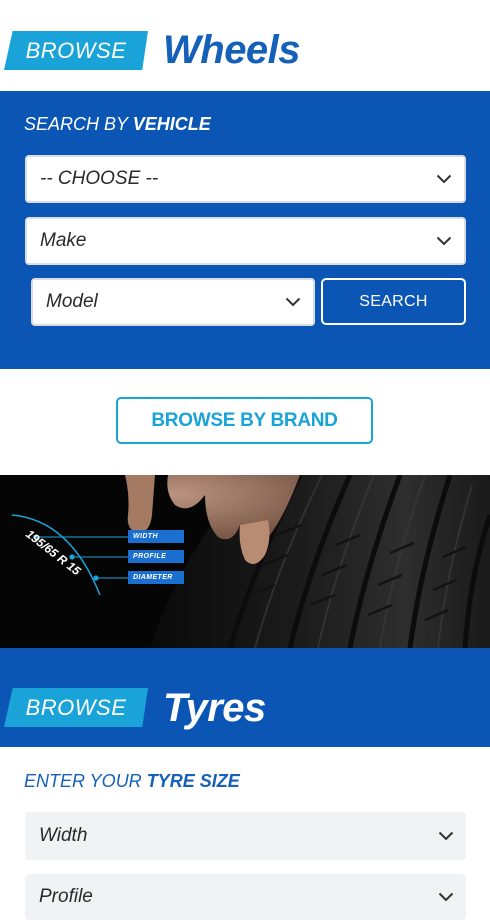  I want to click on width-value: Width, so click(63, 835).